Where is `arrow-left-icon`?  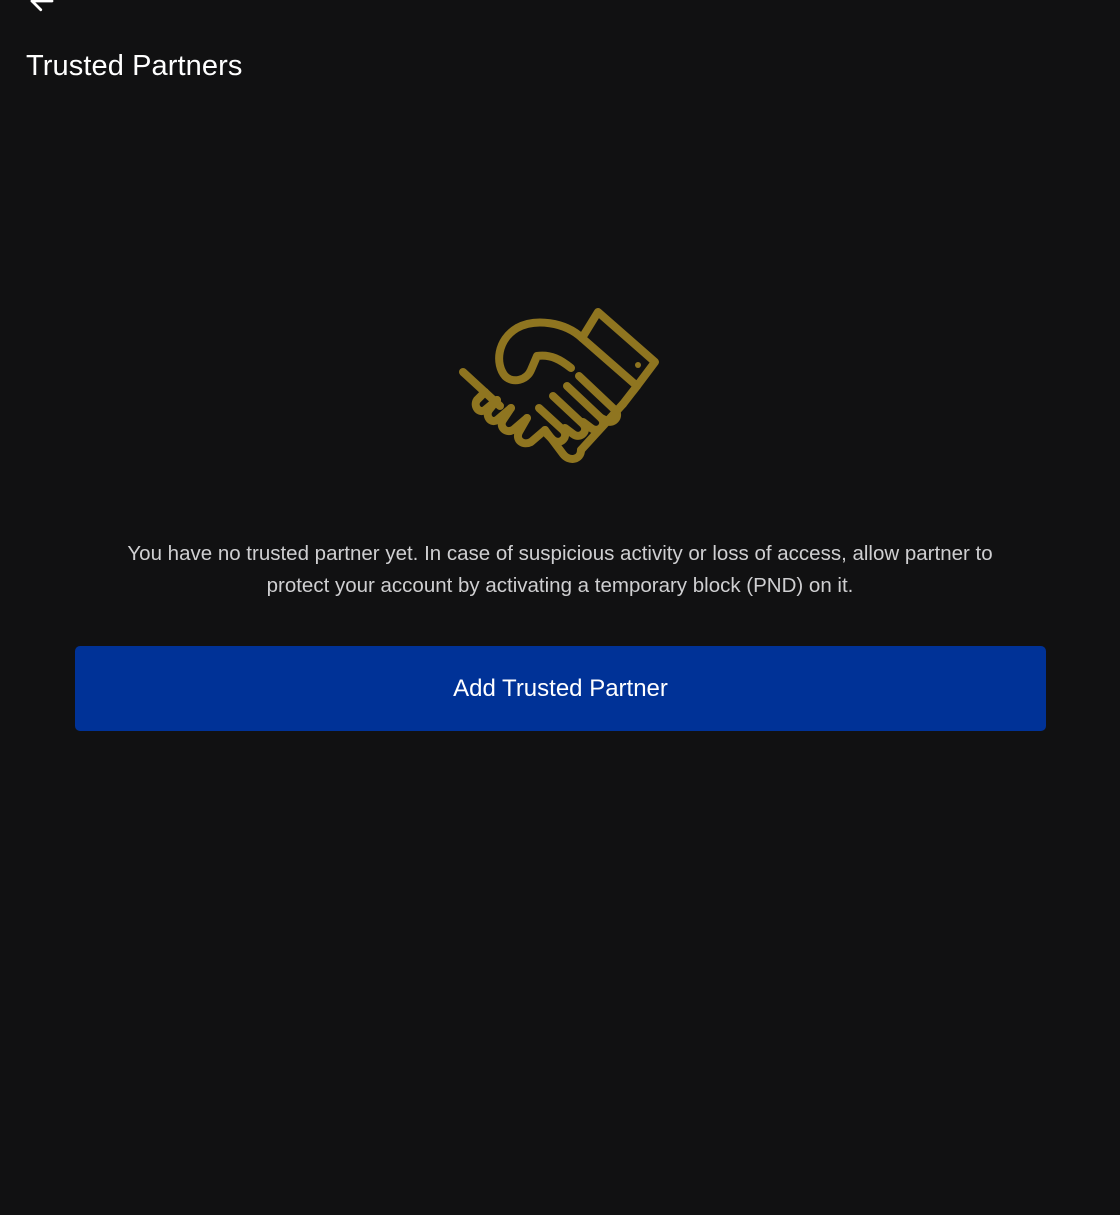 arrow-left-icon is located at coordinates (42, 10).